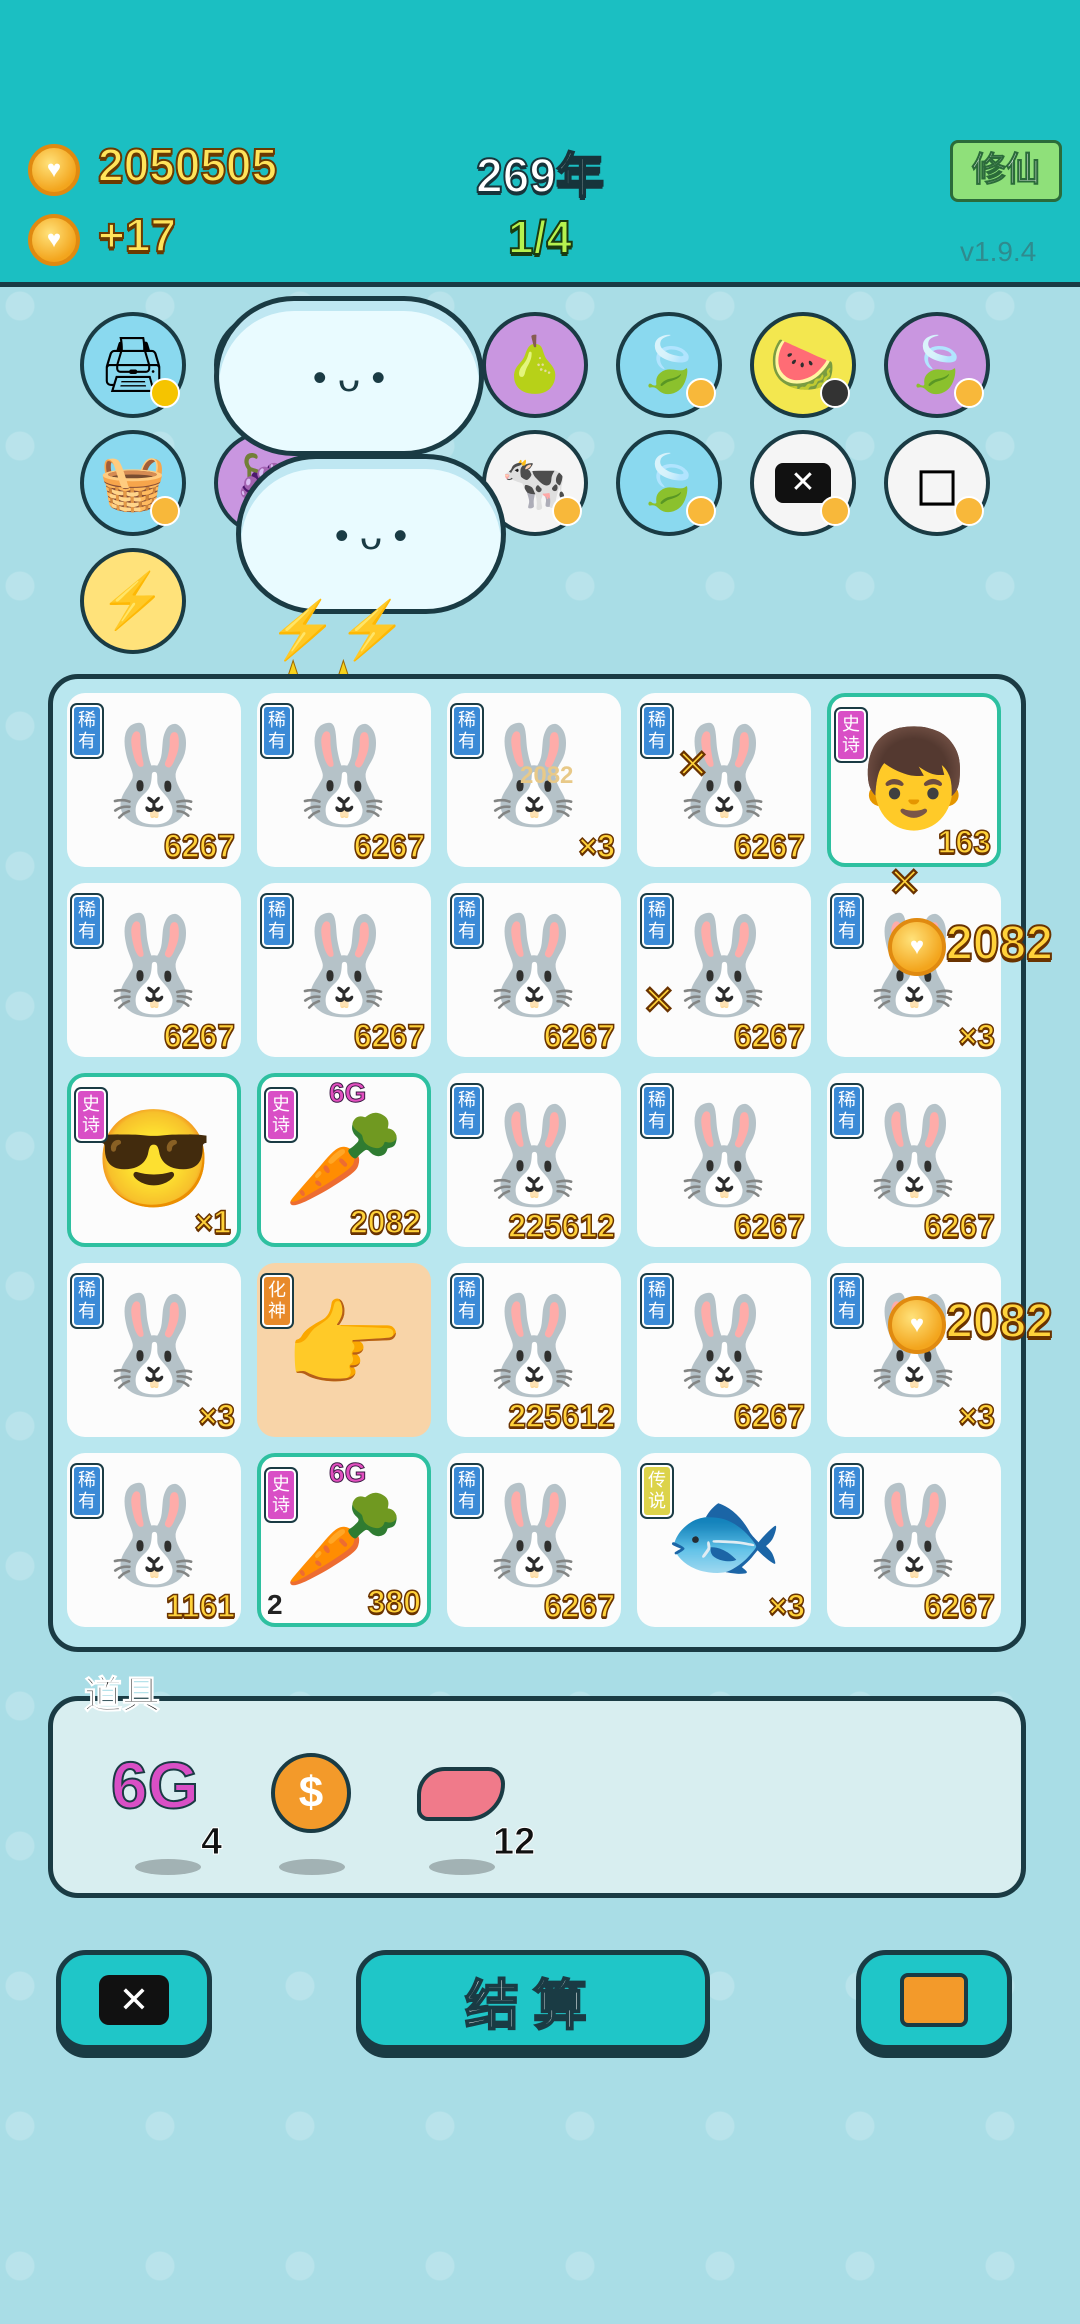 The height and width of the screenshot is (2324, 1080). I want to click on coin-total: 2050505, so click(187, 165).